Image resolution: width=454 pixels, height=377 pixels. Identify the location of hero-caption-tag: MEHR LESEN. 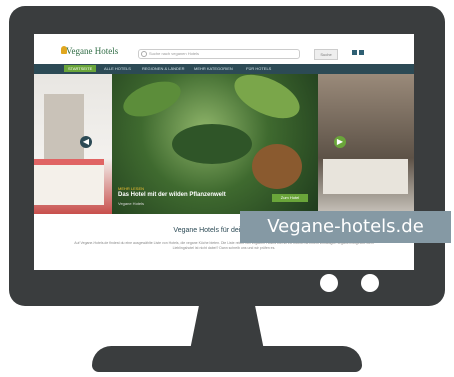
(131, 188).